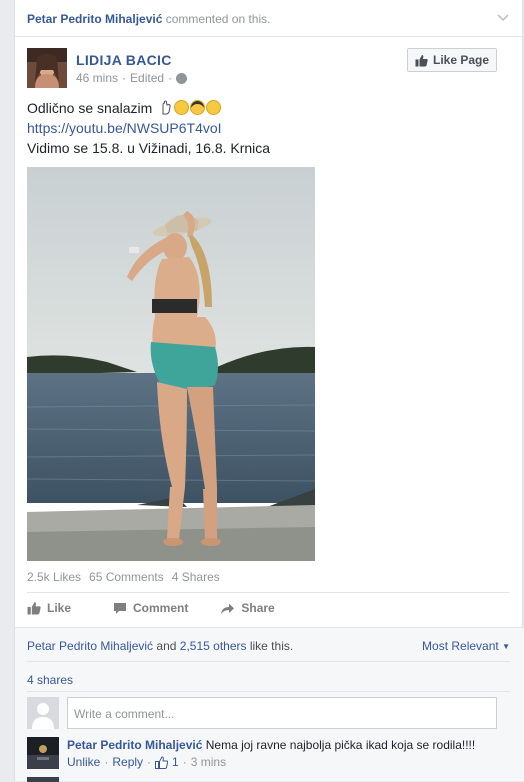  I want to click on liker-link: Petar Pedrito Mihaljević, so click(90, 646).